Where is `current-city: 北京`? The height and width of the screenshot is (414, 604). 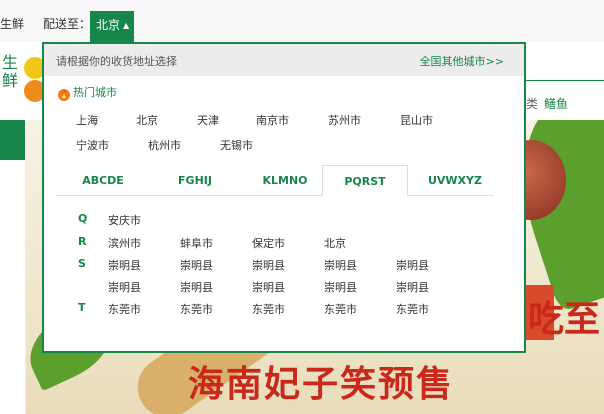 current-city: 北京 is located at coordinates (108, 25).